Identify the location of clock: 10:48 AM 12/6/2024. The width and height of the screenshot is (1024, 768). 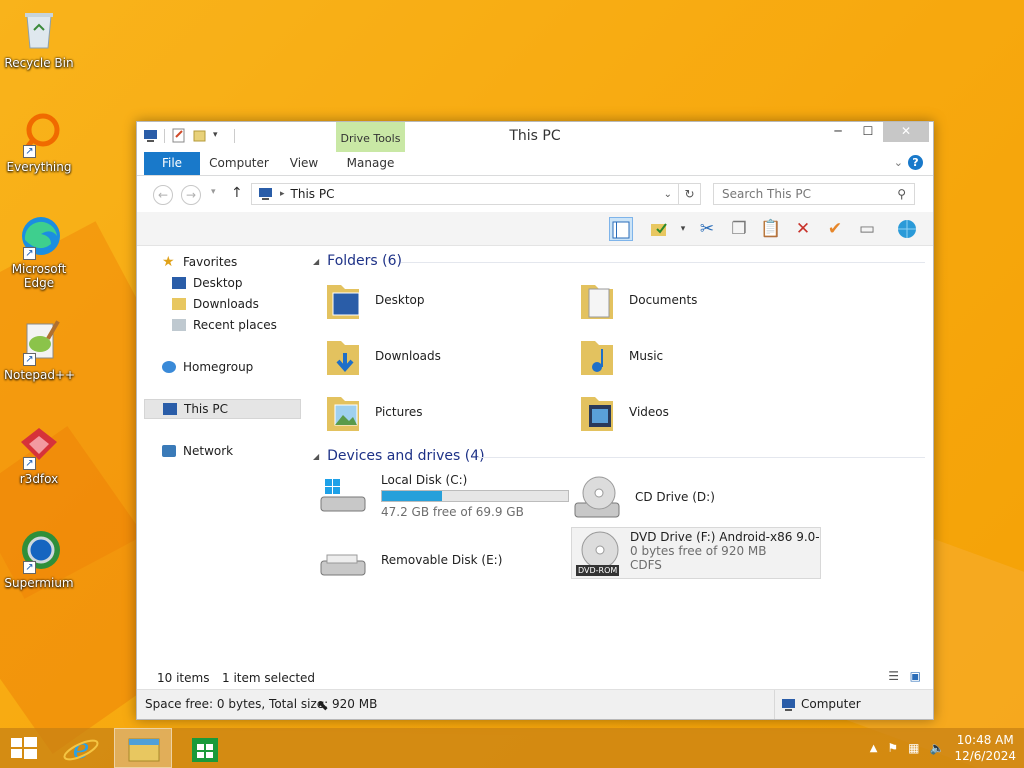
(985, 748).